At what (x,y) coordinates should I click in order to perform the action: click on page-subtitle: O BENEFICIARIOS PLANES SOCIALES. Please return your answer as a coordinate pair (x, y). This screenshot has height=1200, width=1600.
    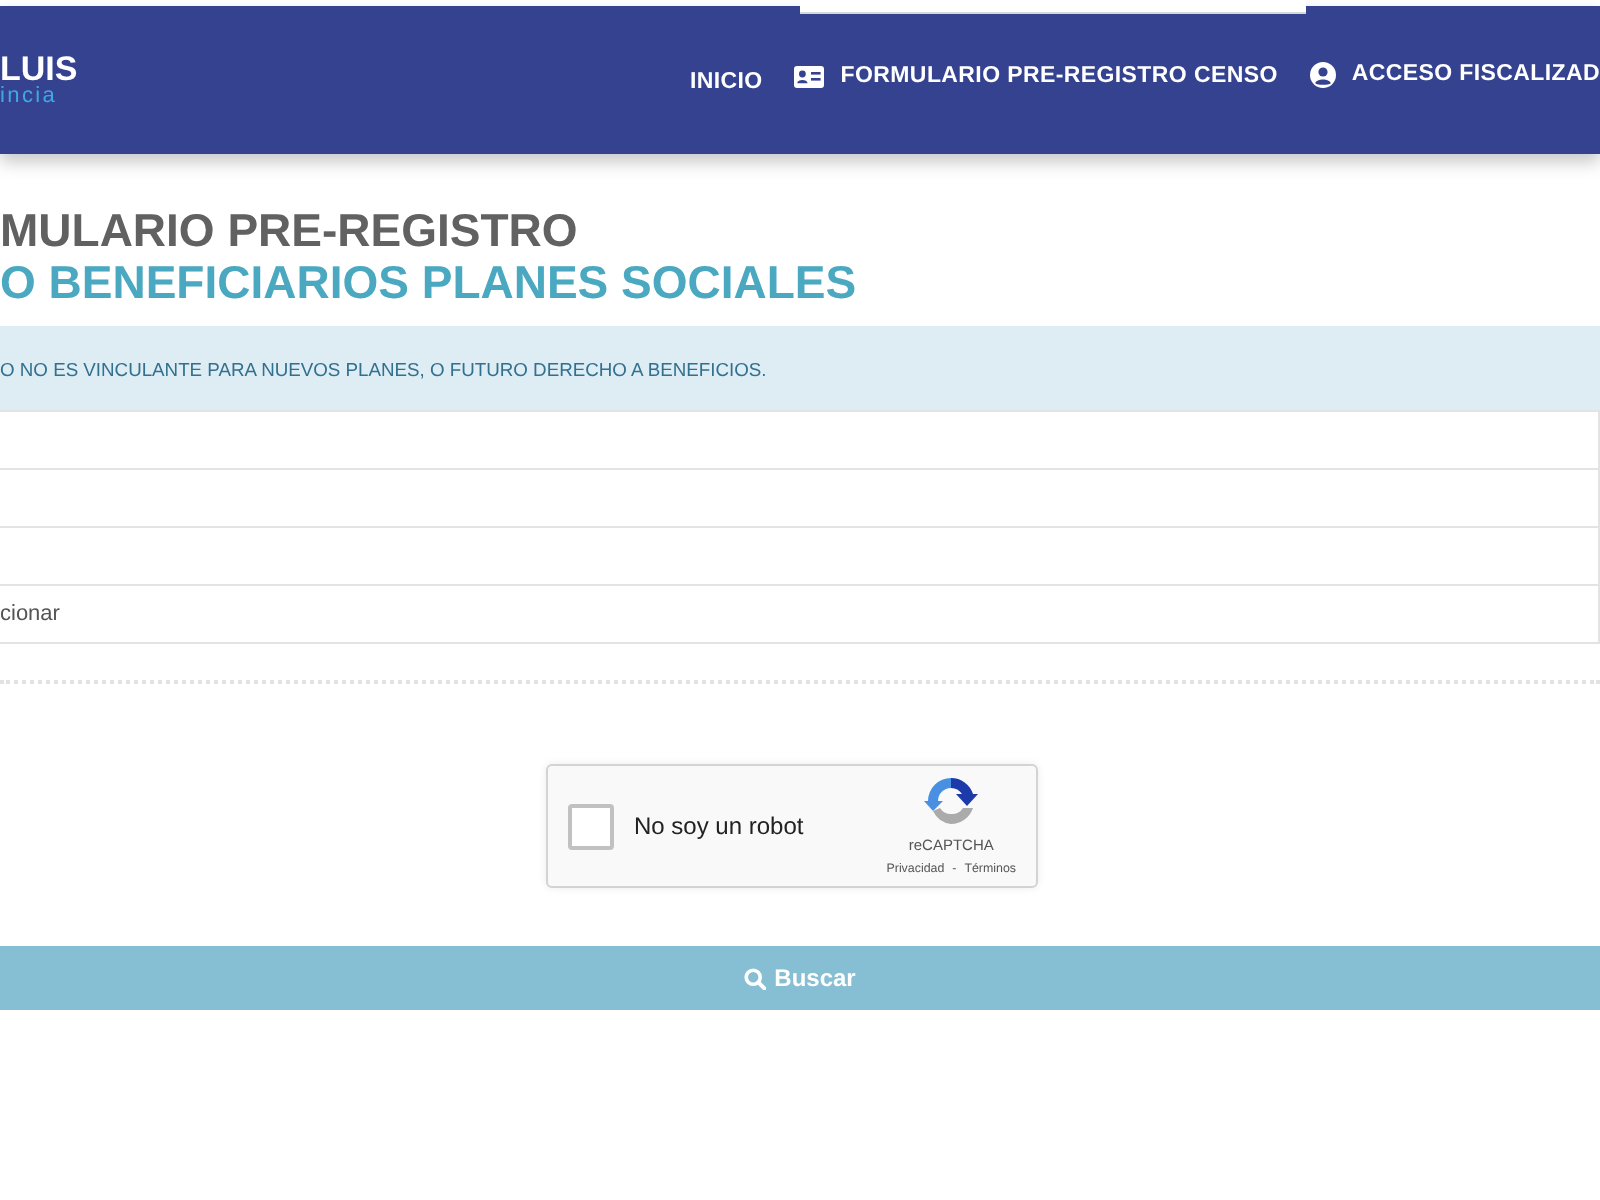
    Looking at the image, I should click on (429, 282).